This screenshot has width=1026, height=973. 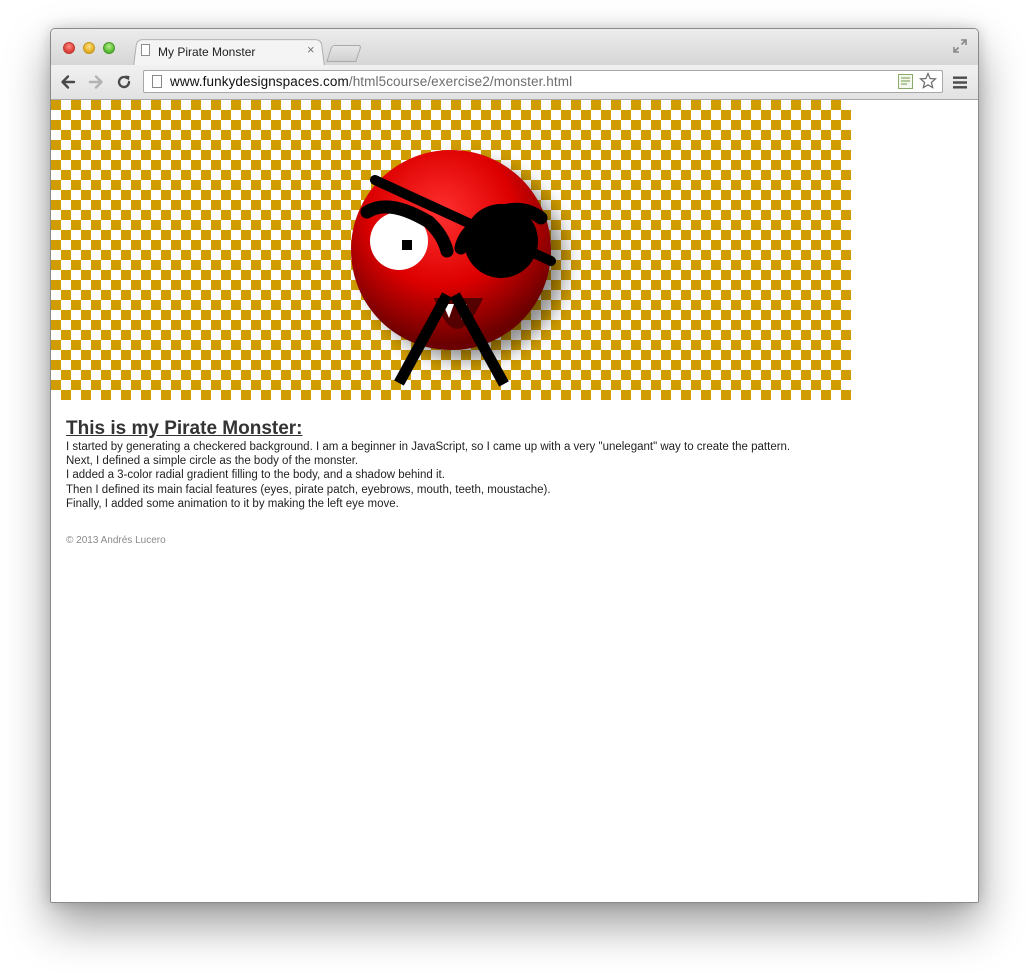 I want to click on zoom-window-button, so click(x=109, y=48).